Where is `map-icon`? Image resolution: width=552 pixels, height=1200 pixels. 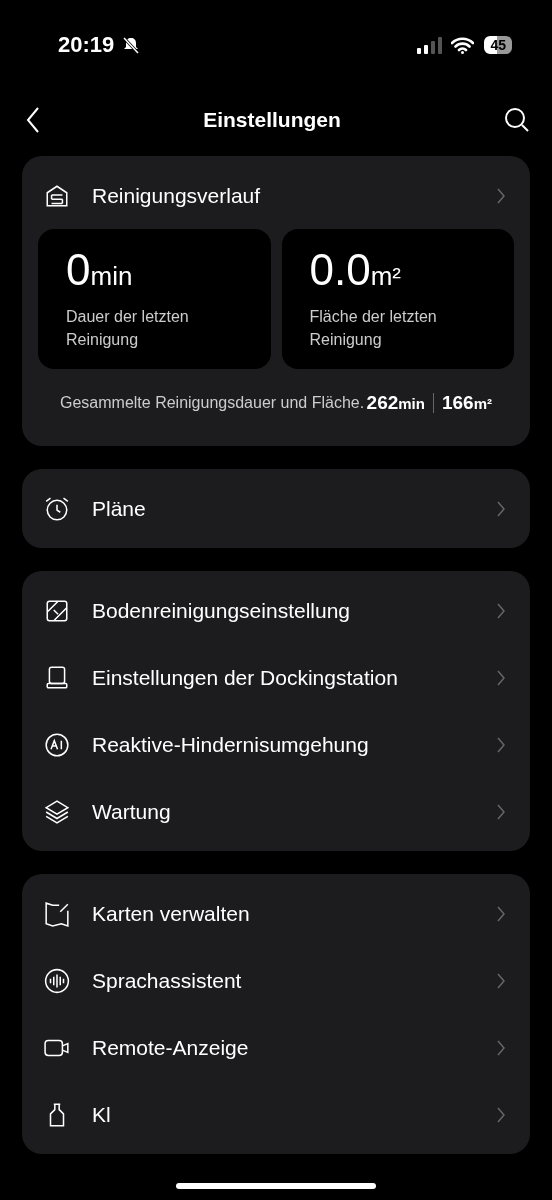
map-icon is located at coordinates (57, 913).